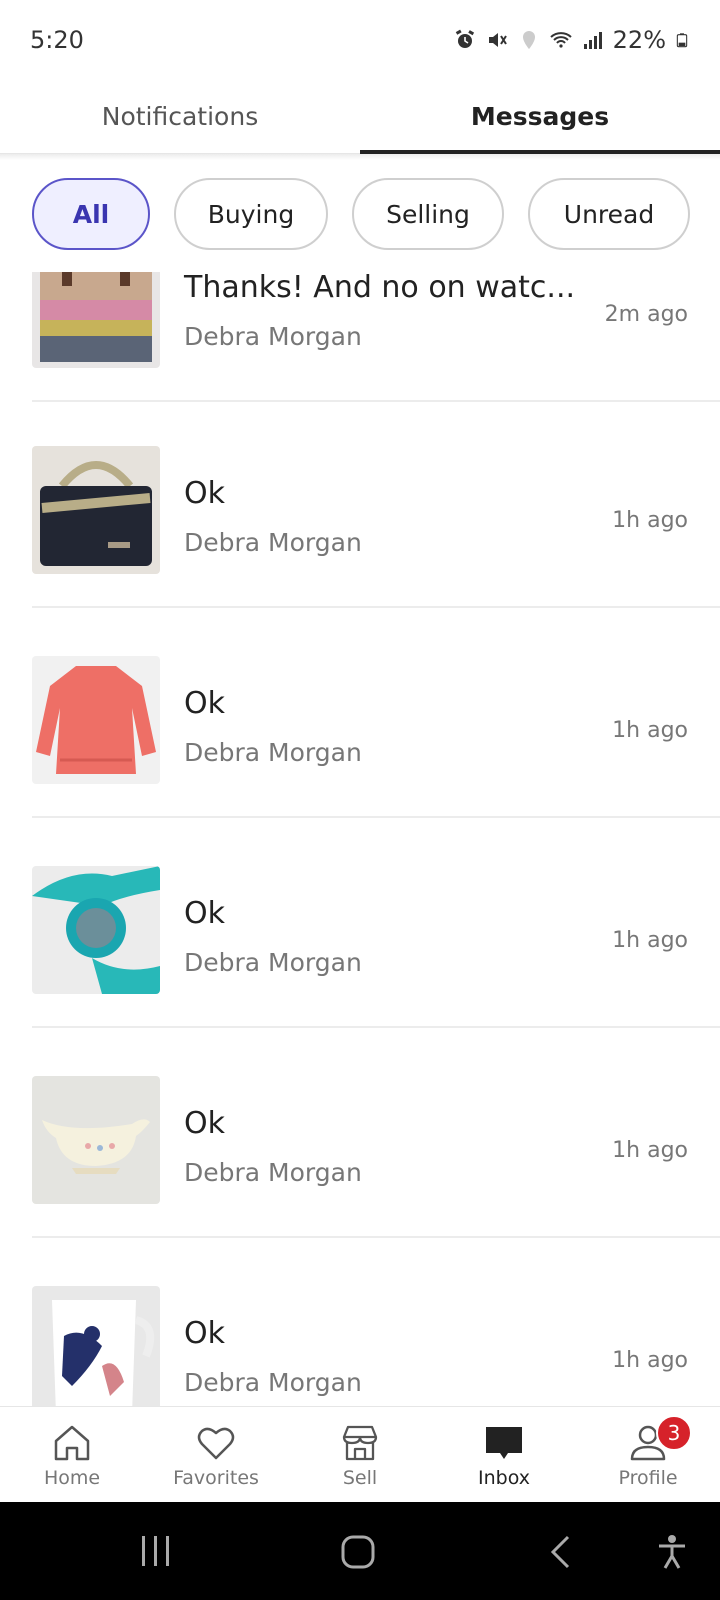  I want to click on system-nav-bar, so click(360, 1551).